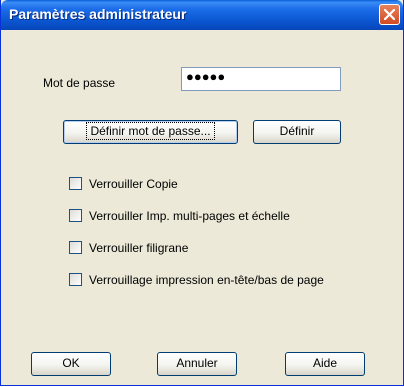  Describe the element at coordinates (325, 364) in the screenshot. I see `help-button: Aide` at that location.